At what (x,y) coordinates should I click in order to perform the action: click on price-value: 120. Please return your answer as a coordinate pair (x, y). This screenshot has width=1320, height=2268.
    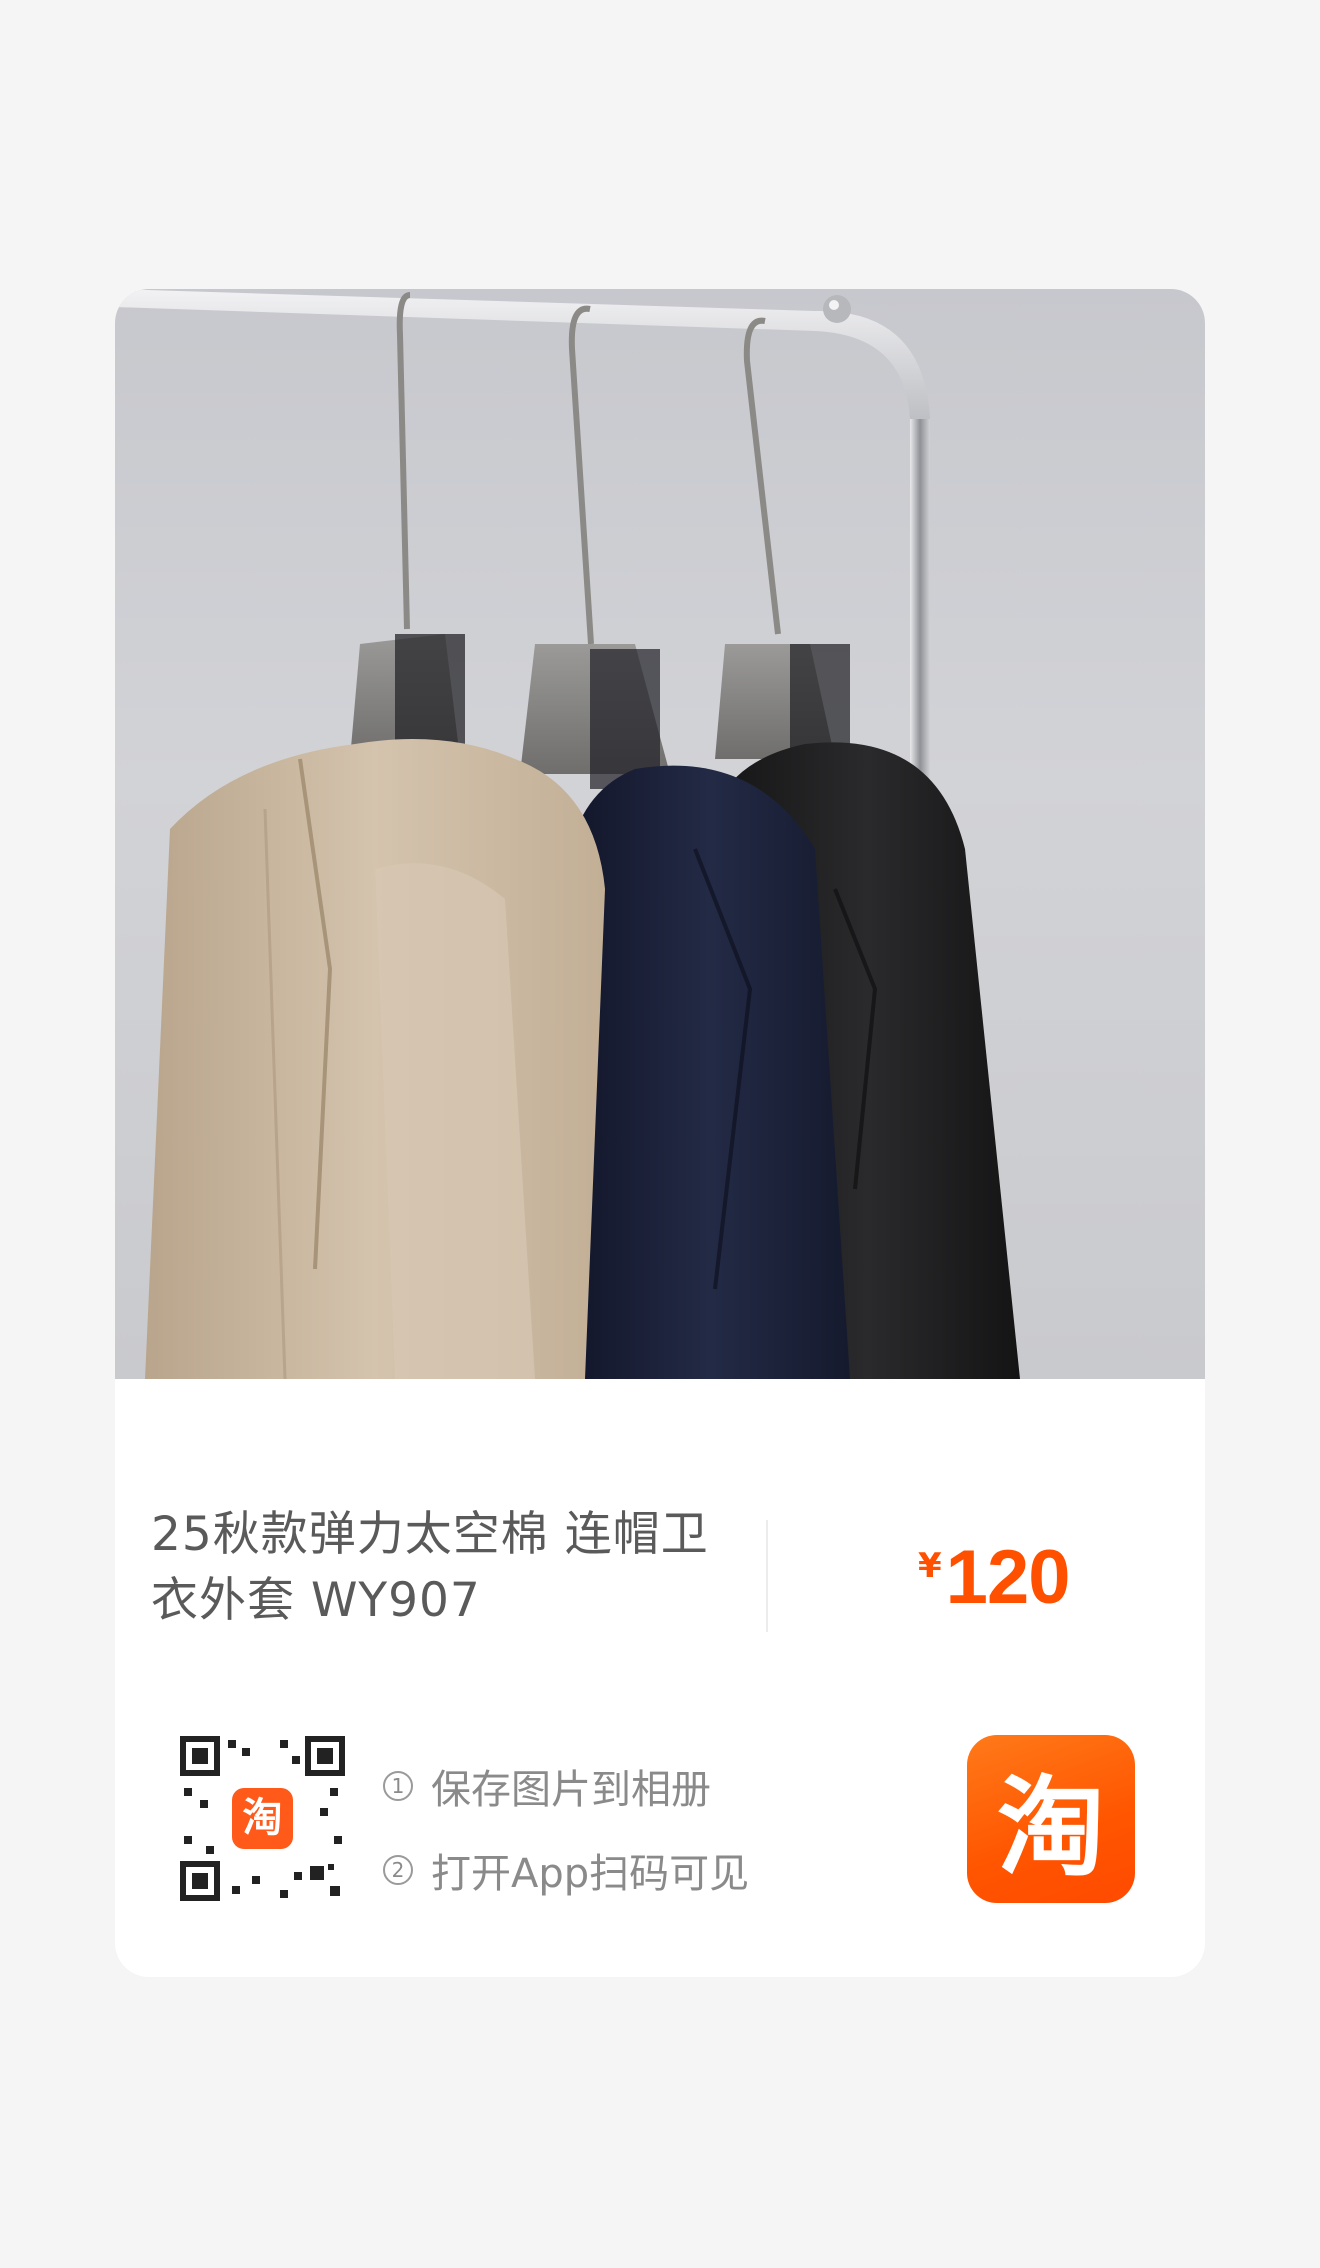
    Looking at the image, I should click on (1008, 1577).